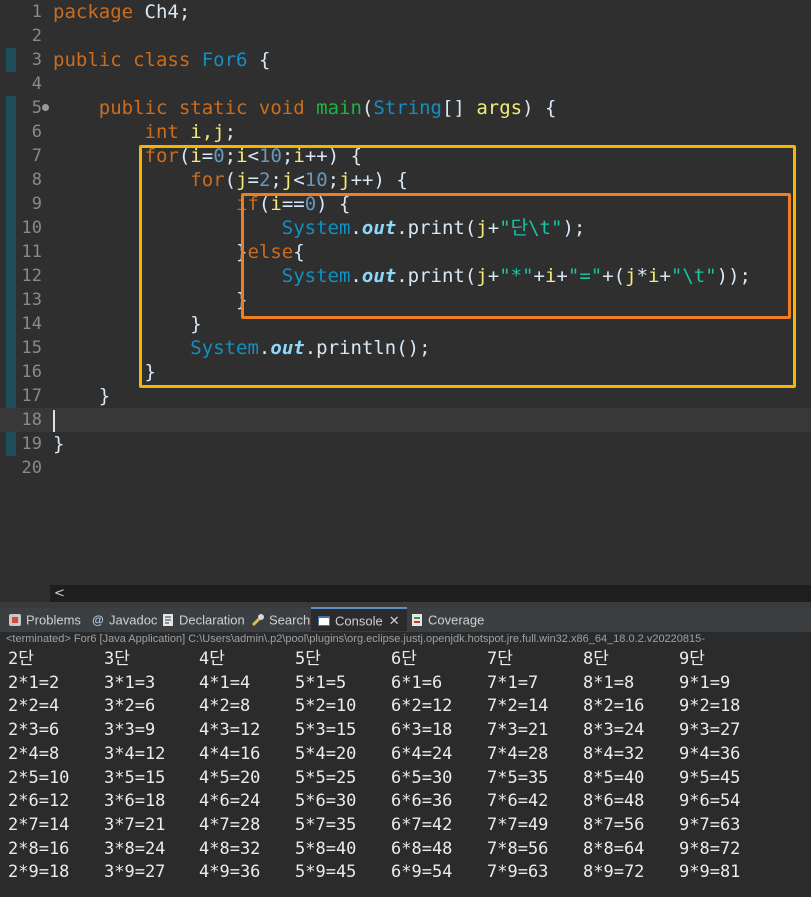 The image size is (811, 897). Describe the element at coordinates (326, 824) in the screenshot. I see `console-cell: 5*7=35` at that location.